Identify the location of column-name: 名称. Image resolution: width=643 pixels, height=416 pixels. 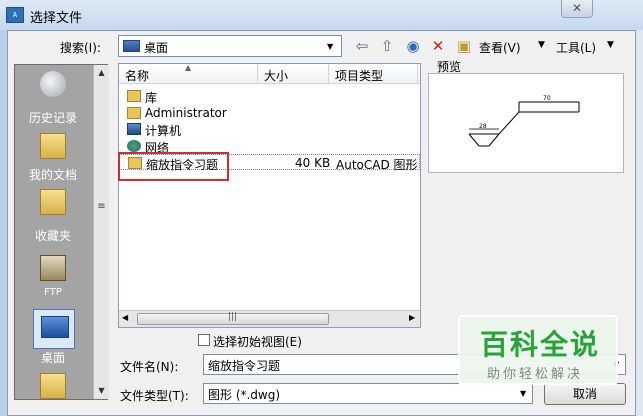
(137, 75).